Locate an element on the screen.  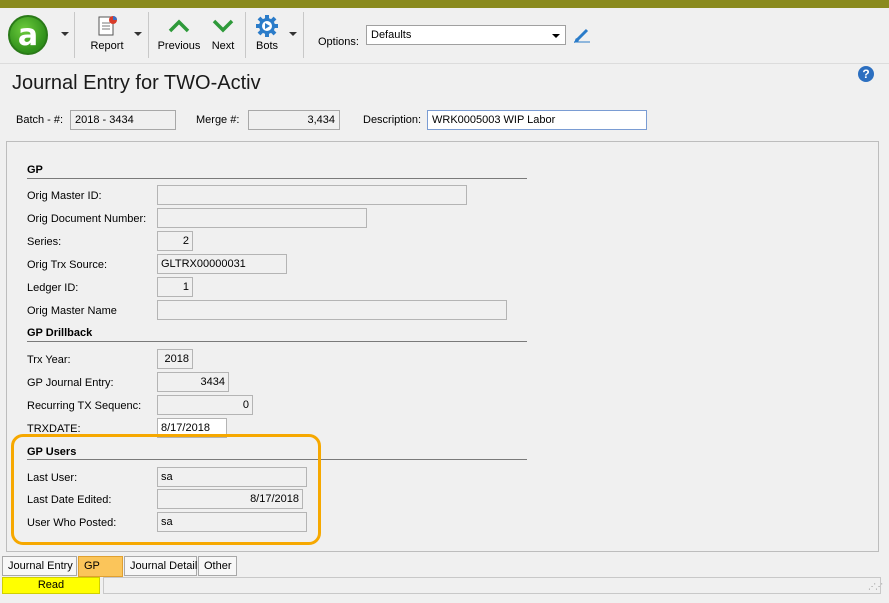
status-panel is located at coordinates (492, 585).